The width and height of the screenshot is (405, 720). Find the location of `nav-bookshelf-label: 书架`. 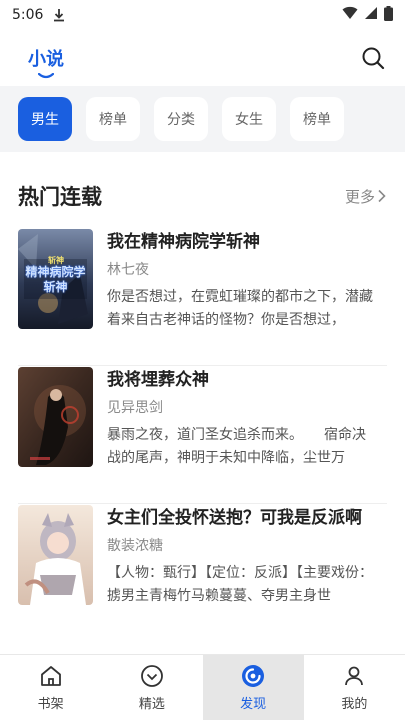

nav-bookshelf-label: 书架 is located at coordinates (50, 704).